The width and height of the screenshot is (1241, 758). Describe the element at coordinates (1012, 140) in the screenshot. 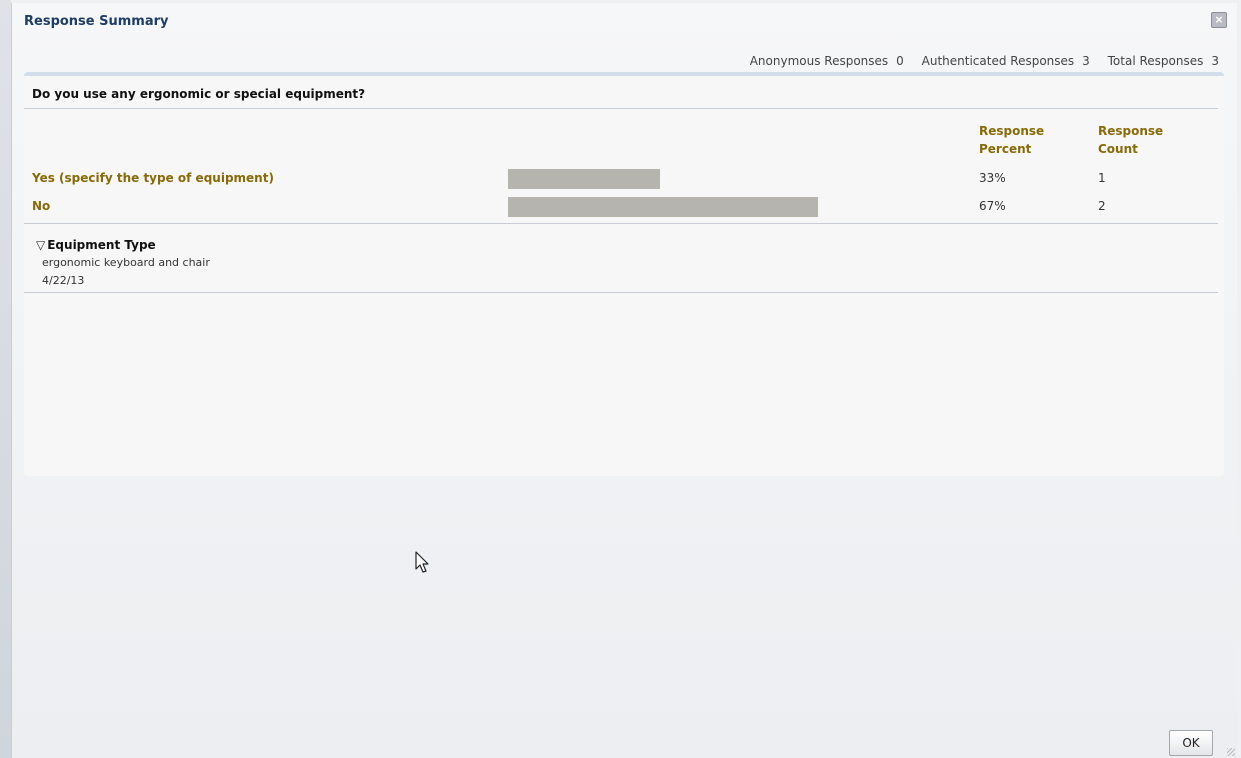

I see `response-percent-header: Response Percent` at that location.